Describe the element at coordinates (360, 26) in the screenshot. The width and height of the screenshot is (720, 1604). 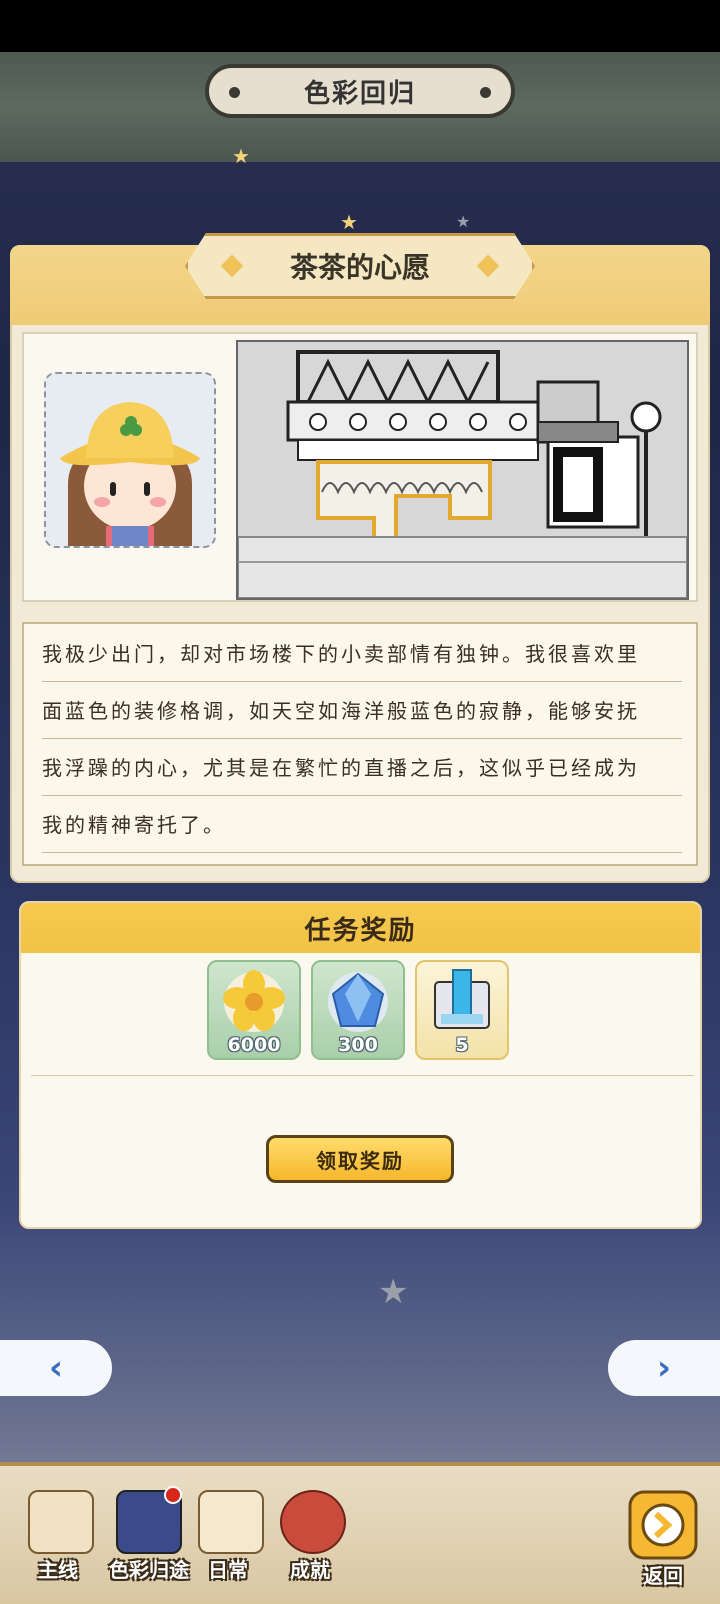
I see `status-bar` at that location.